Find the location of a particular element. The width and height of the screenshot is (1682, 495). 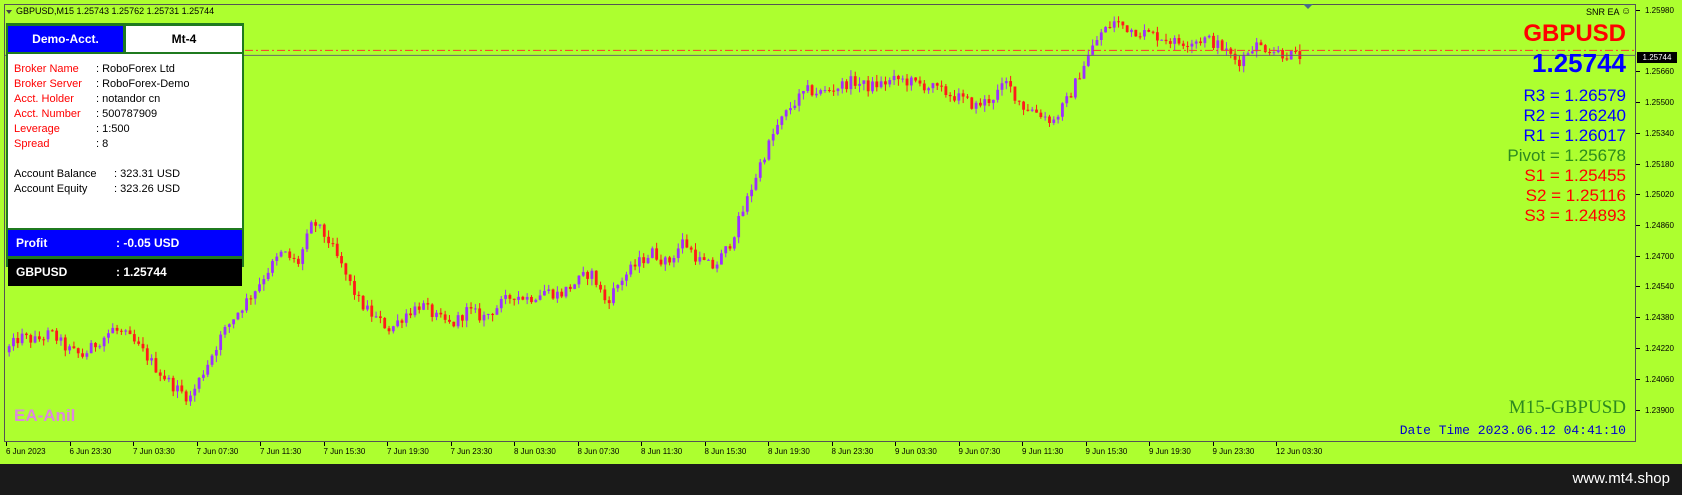

time-tick-label: 6 Jun 2023 is located at coordinates (26, 451).